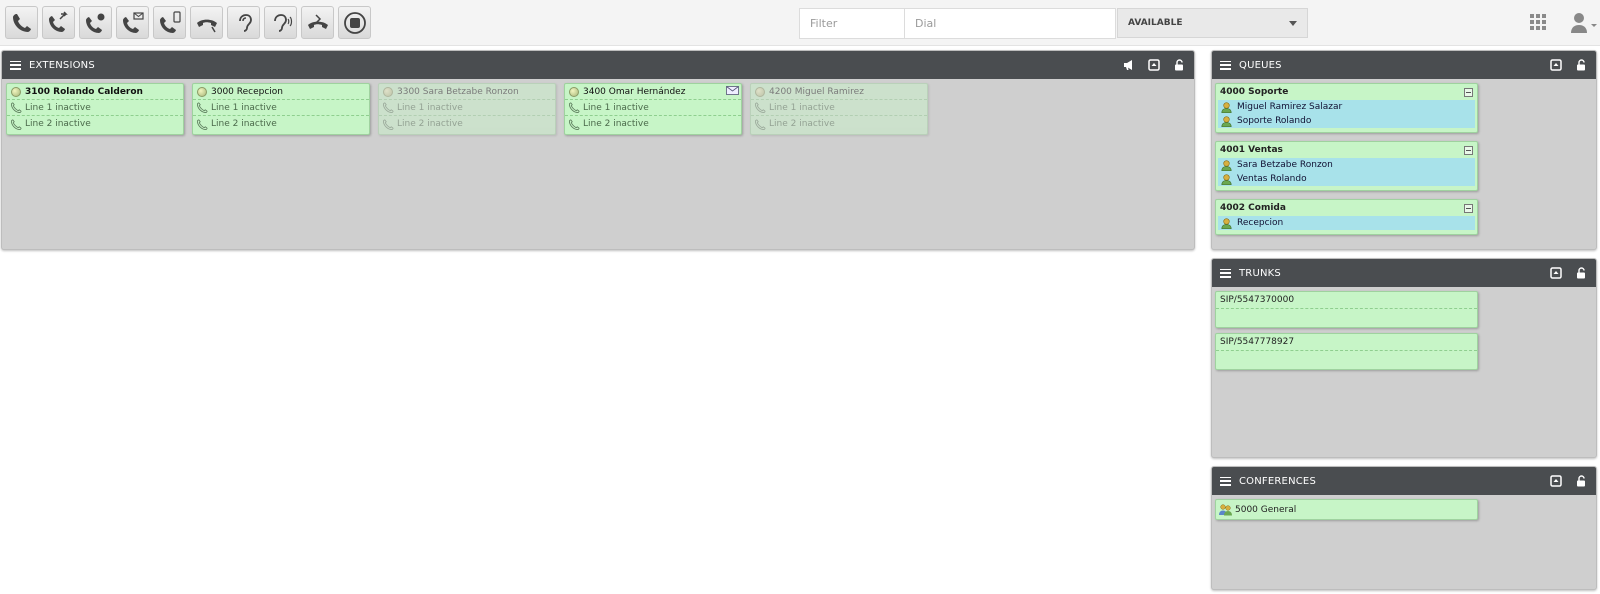  I want to click on whisper-ear-icon, so click(282, 22).